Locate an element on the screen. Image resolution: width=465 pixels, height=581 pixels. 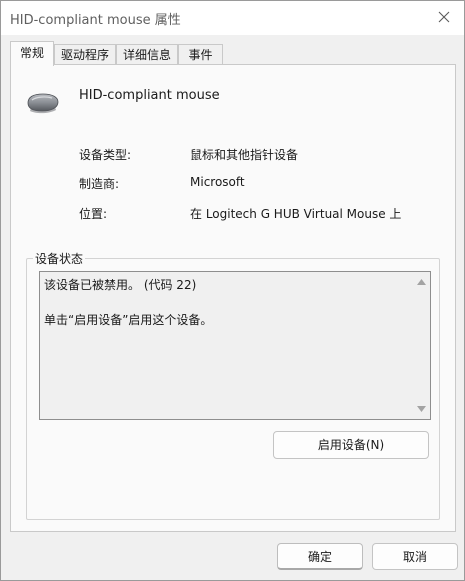
scroll-up-button is located at coordinates (421, 282).